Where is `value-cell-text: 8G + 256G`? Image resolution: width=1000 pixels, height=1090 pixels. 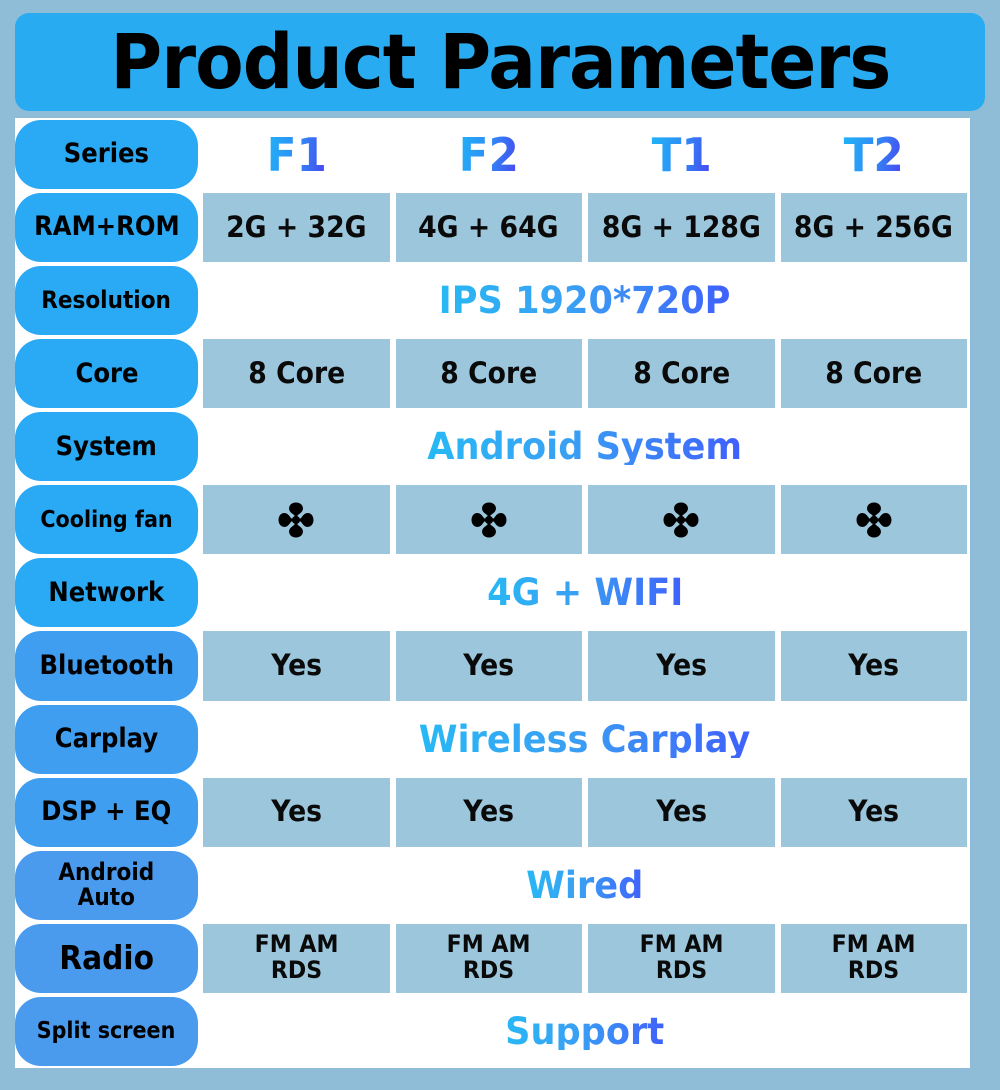
value-cell-text: 8G + 256G is located at coordinates (874, 226).